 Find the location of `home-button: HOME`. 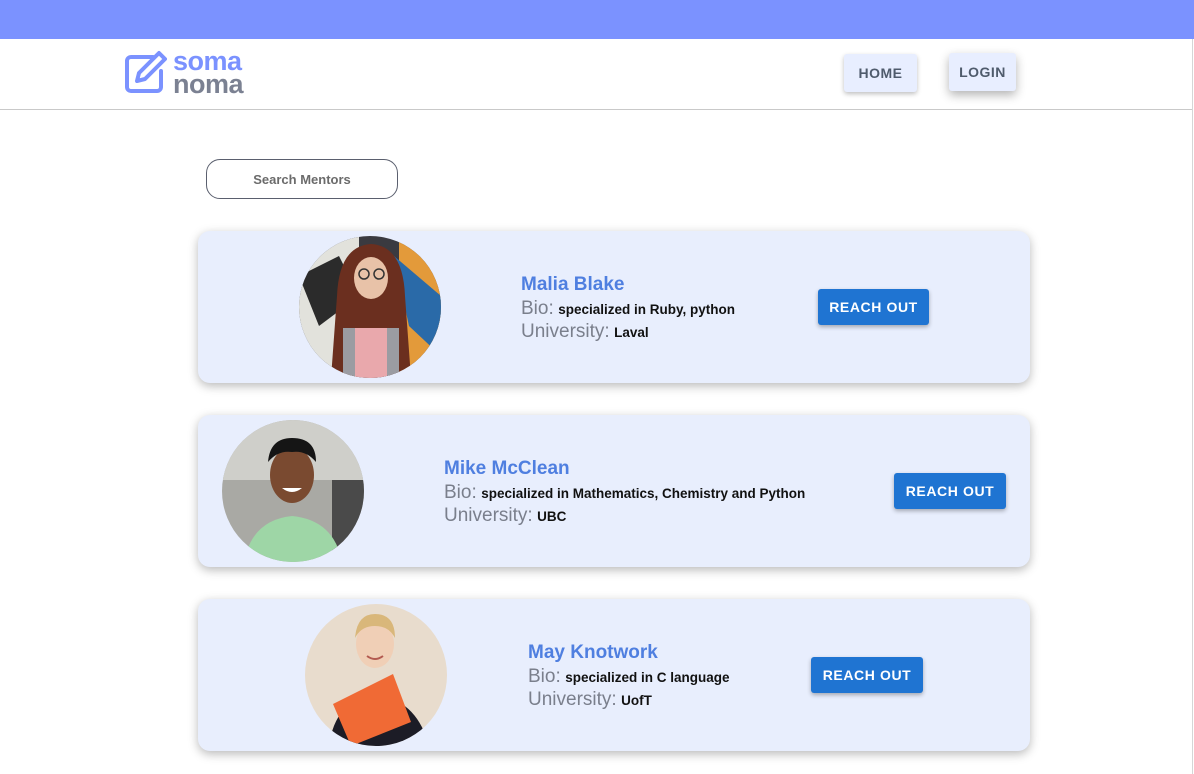

home-button: HOME is located at coordinates (880, 73).